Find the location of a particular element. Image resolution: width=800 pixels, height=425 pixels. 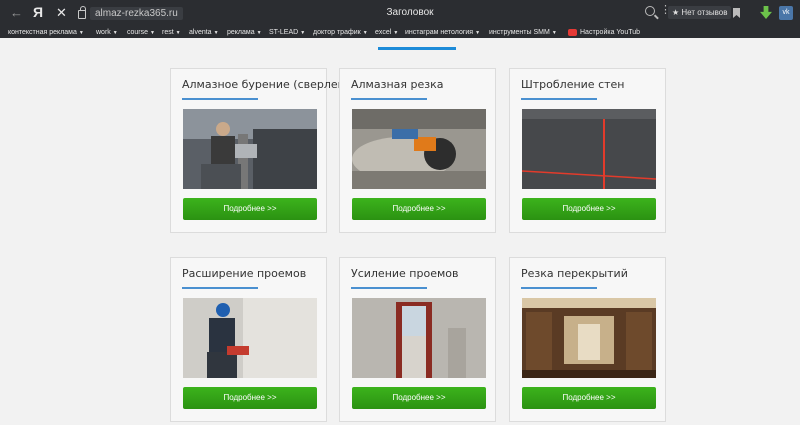

bookmark-item: work ▼ is located at coordinates (107, 32).